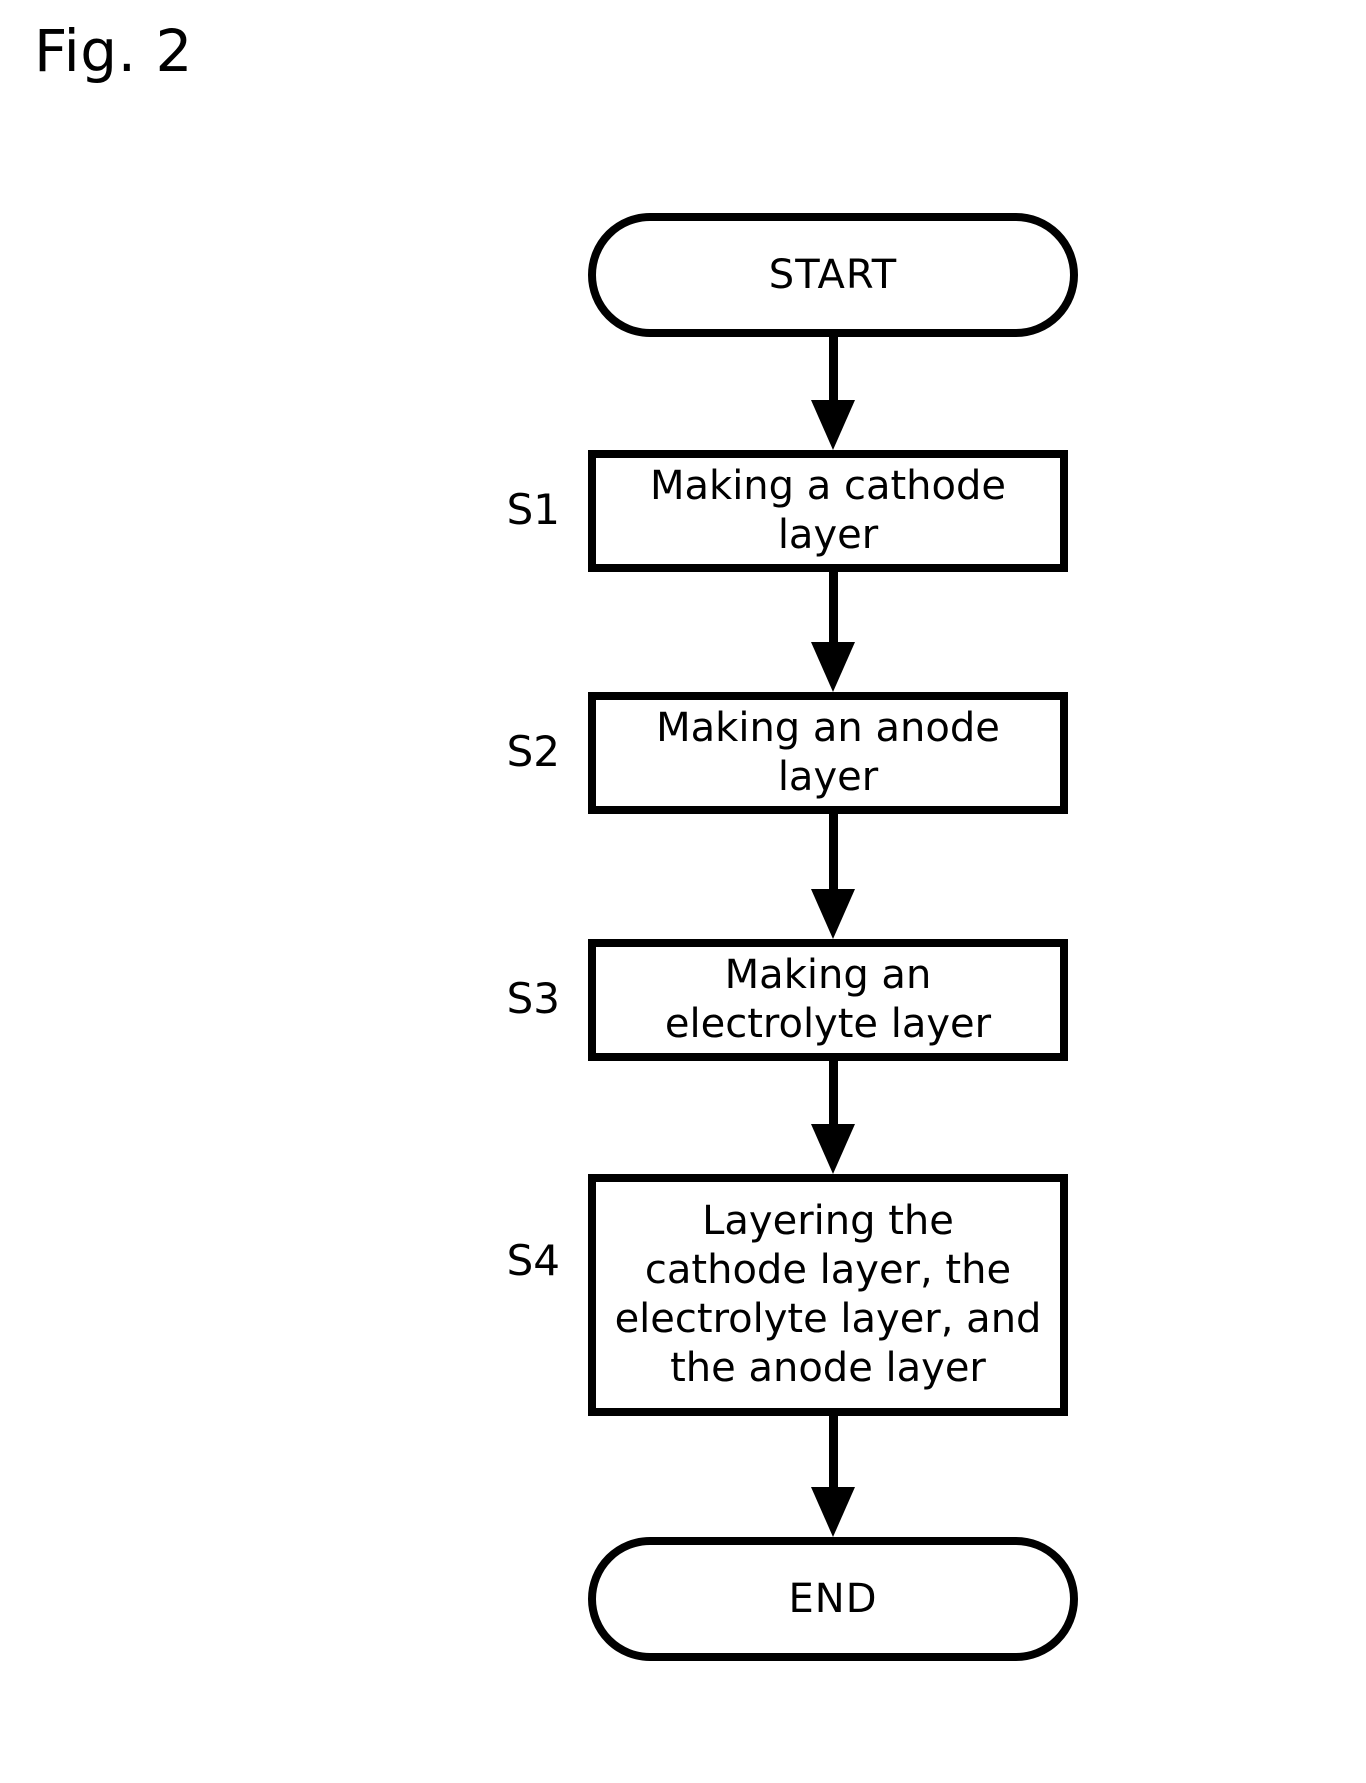 The image size is (1366, 1783). Describe the element at coordinates (533, 751) in the screenshot. I see `step-label-s2: S2` at that location.